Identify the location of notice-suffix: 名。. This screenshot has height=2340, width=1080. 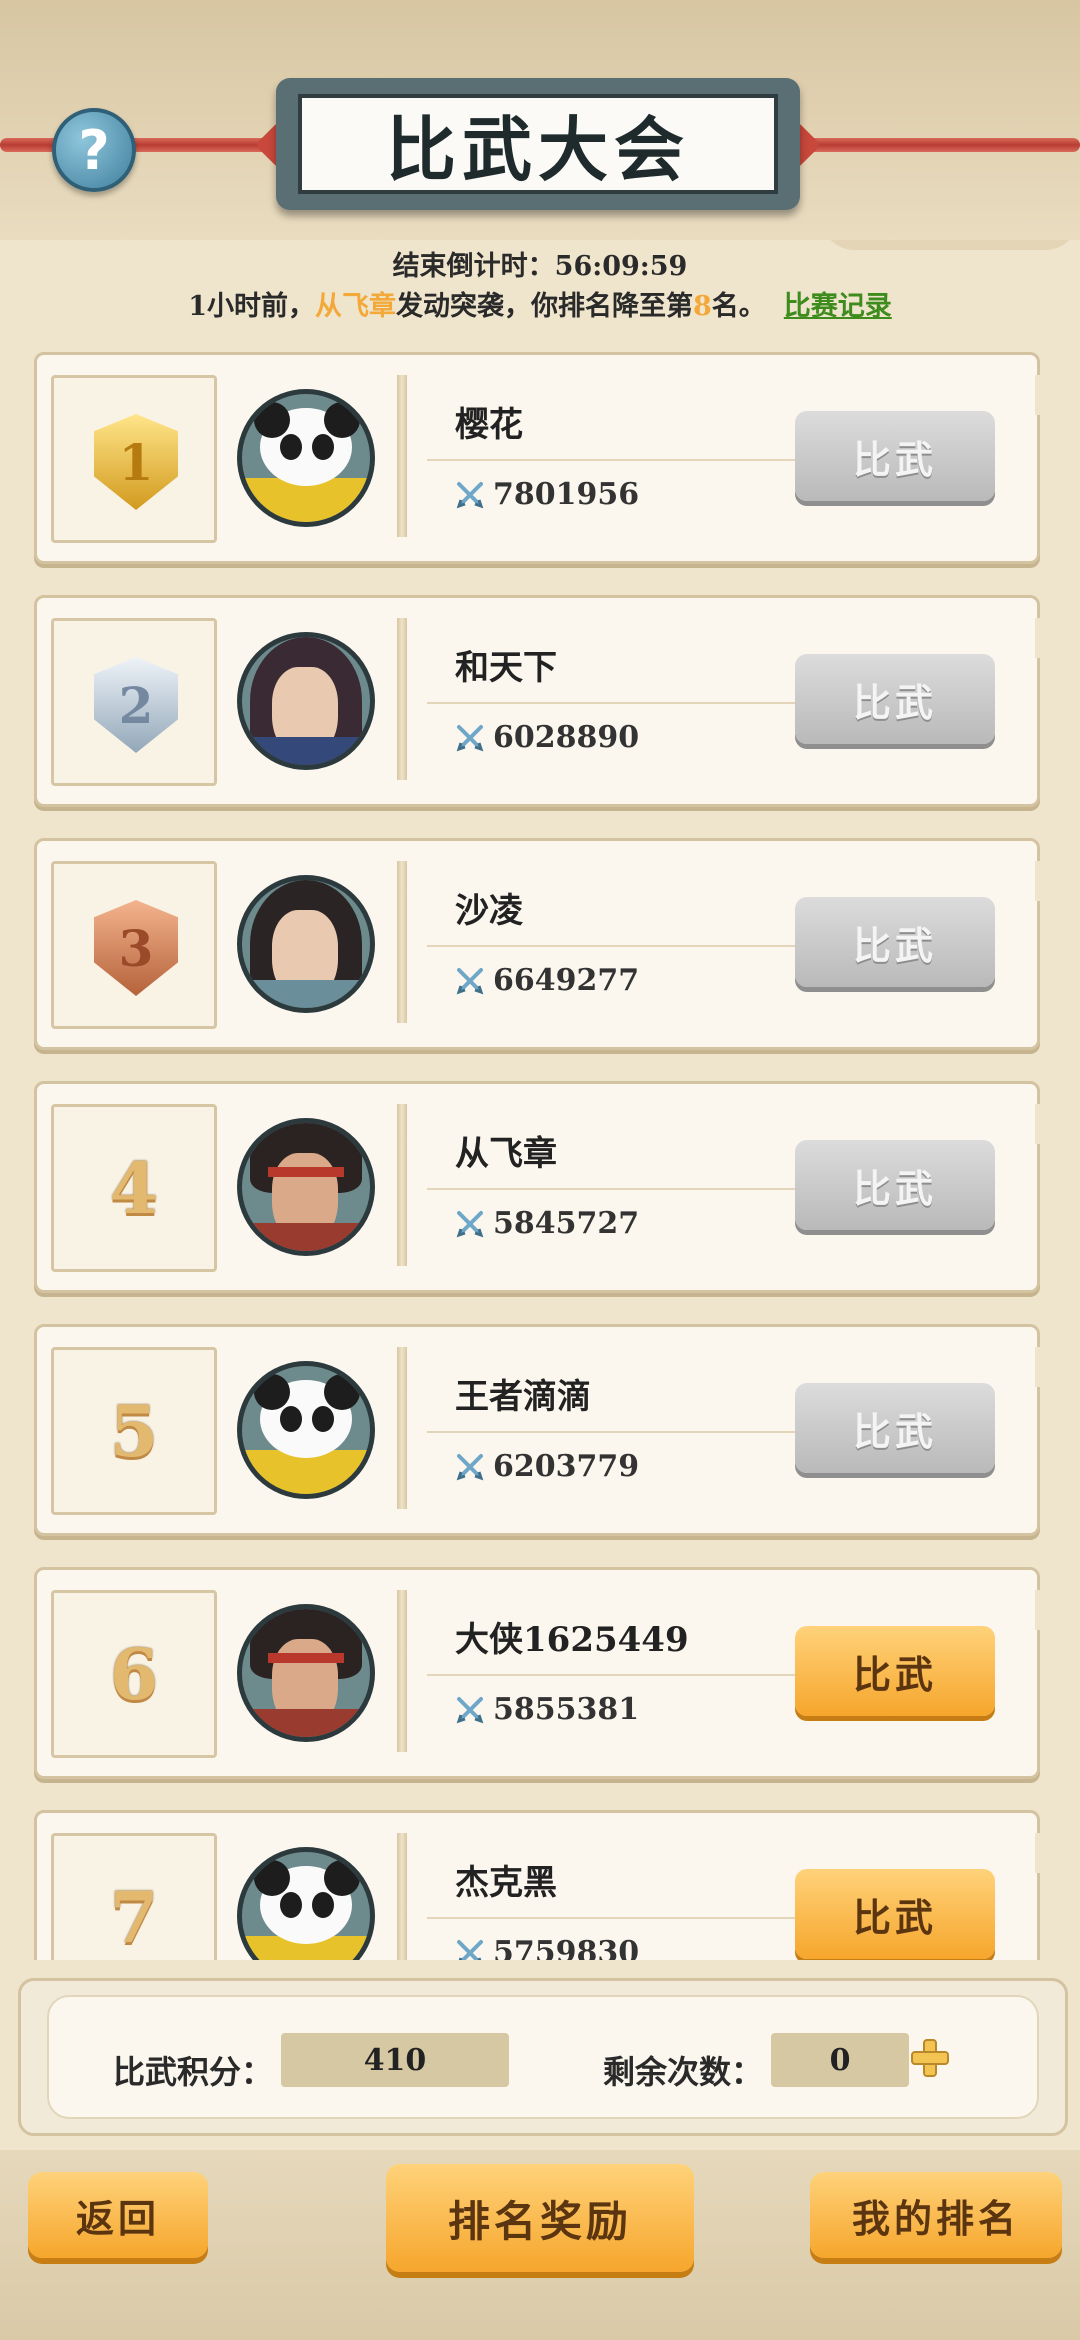
(738, 306).